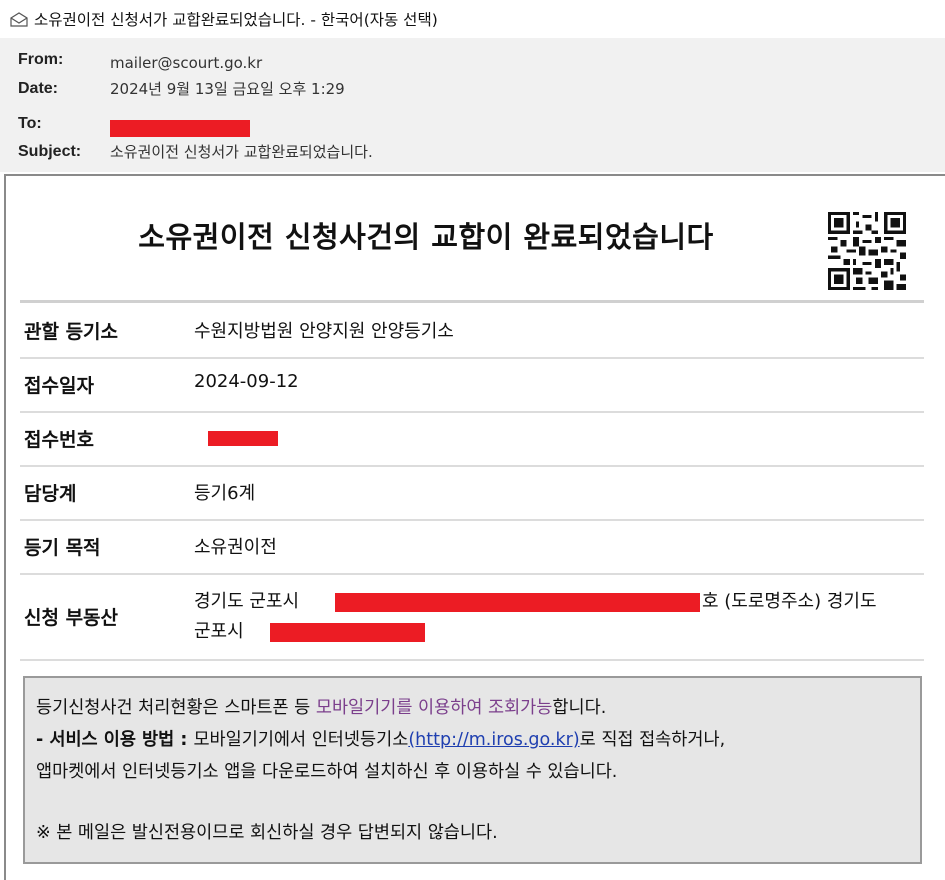 This screenshot has height=880, width=945. What do you see at coordinates (247, 601) in the screenshot?
I see `address-line1-prefix: 경기도 군포시` at bounding box center [247, 601].